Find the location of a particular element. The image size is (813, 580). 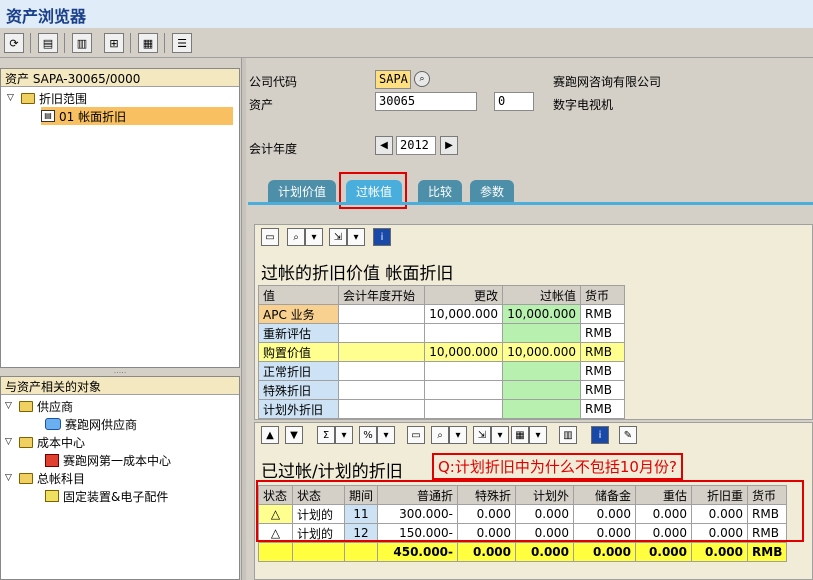

posted-values-title: 过帐的折旧价值 帐面折旧 is located at coordinates (357, 274).